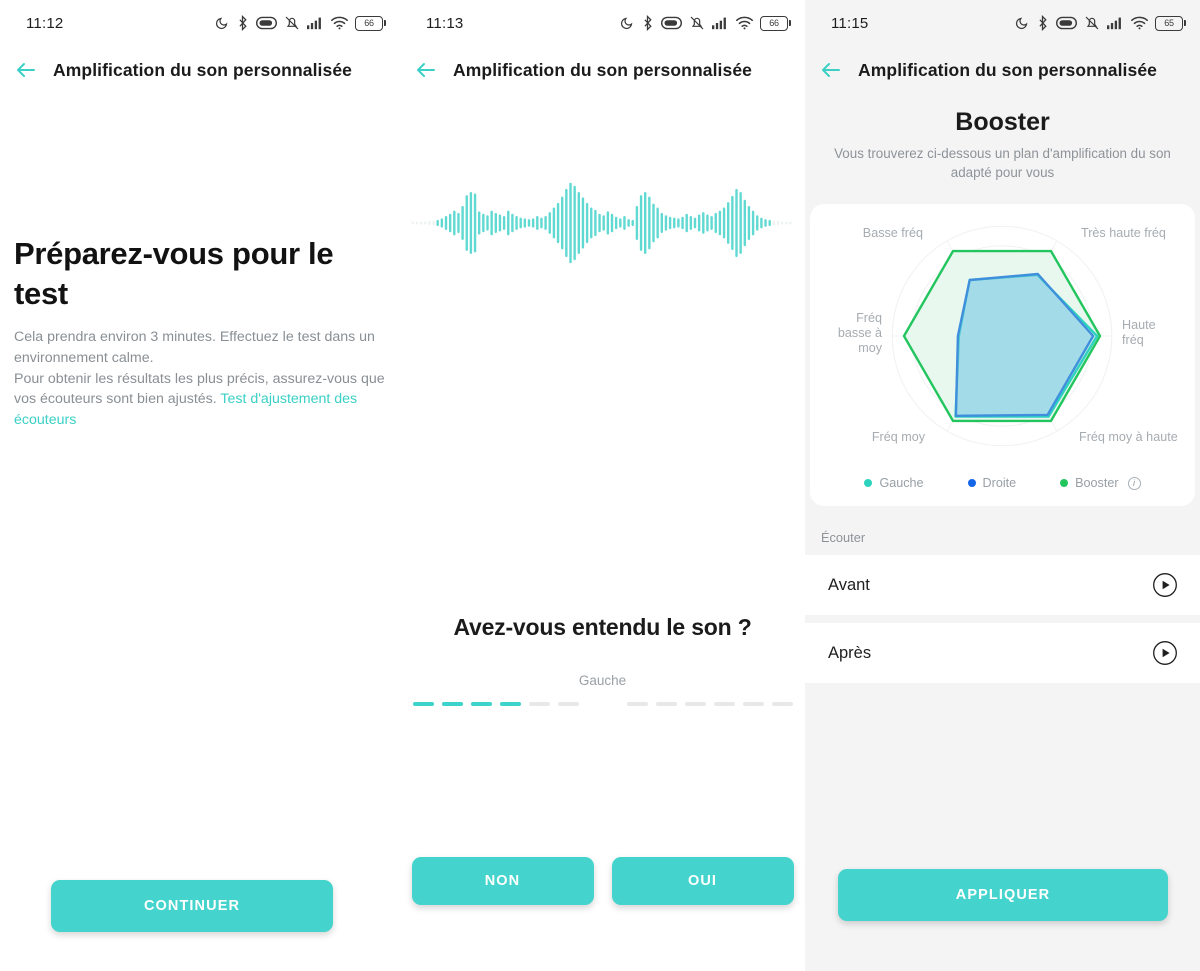  What do you see at coordinates (1002, 122) in the screenshot?
I see `booster-title: Booster` at bounding box center [1002, 122].